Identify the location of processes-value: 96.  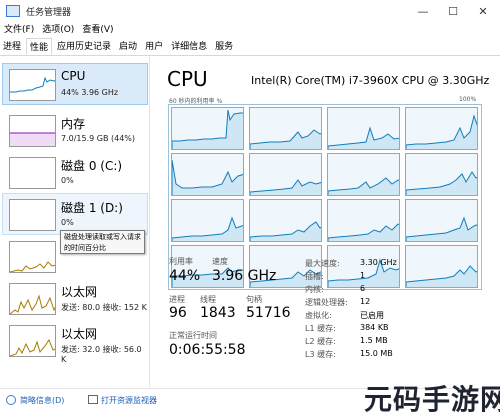
(178, 313).